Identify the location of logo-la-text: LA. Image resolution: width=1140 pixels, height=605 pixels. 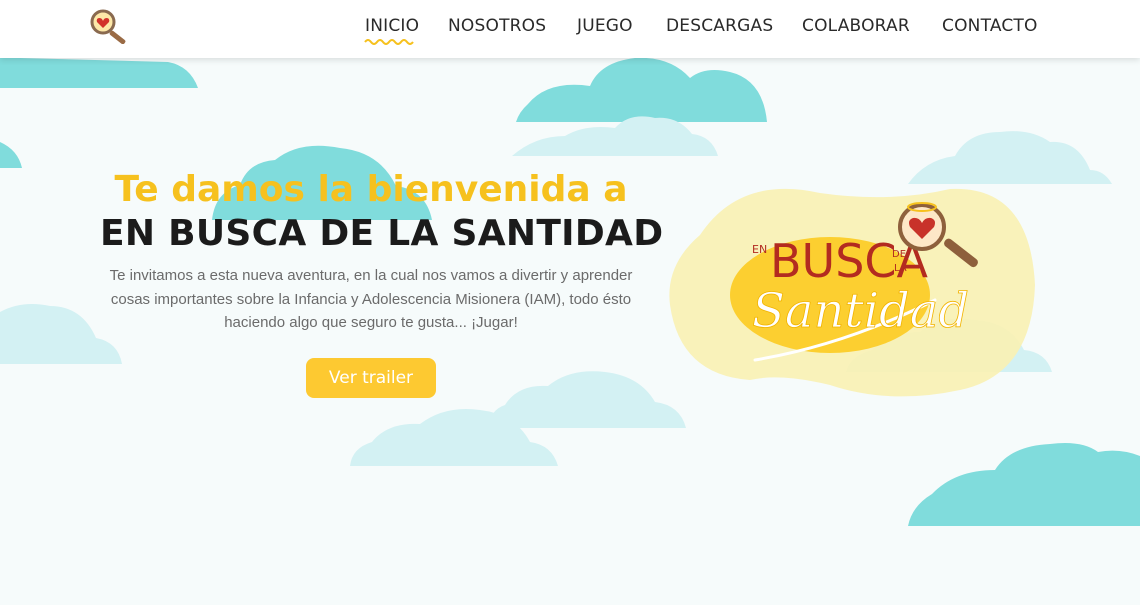
(900, 268).